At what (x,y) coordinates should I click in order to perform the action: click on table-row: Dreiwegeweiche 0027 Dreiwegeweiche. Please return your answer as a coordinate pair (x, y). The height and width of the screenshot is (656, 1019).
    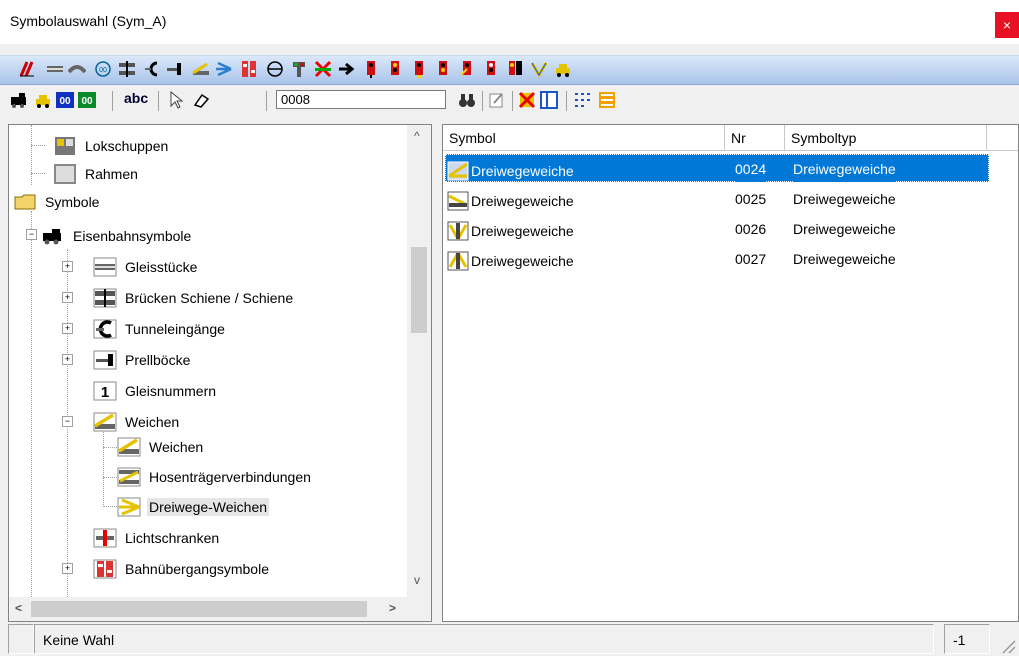
    Looking at the image, I should click on (730, 260).